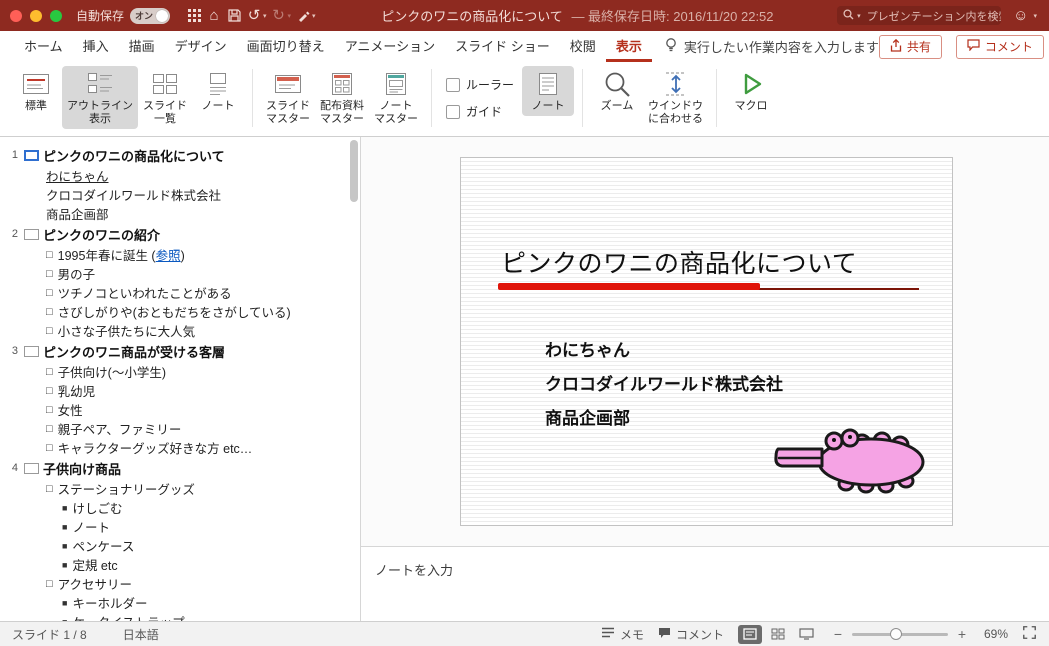 The height and width of the screenshot is (646, 1049). Describe the element at coordinates (838, 634) in the screenshot. I see `zoom-out-button: −` at that location.